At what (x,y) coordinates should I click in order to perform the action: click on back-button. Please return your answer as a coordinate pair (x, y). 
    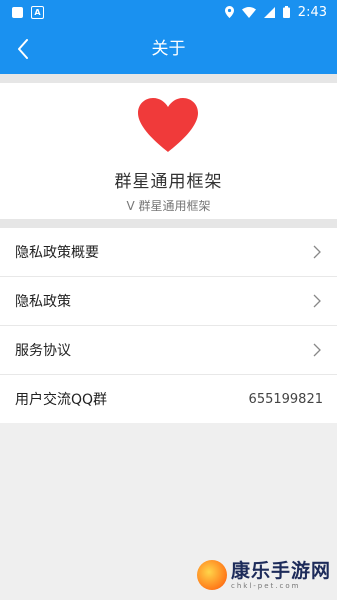
    Looking at the image, I should click on (23, 49).